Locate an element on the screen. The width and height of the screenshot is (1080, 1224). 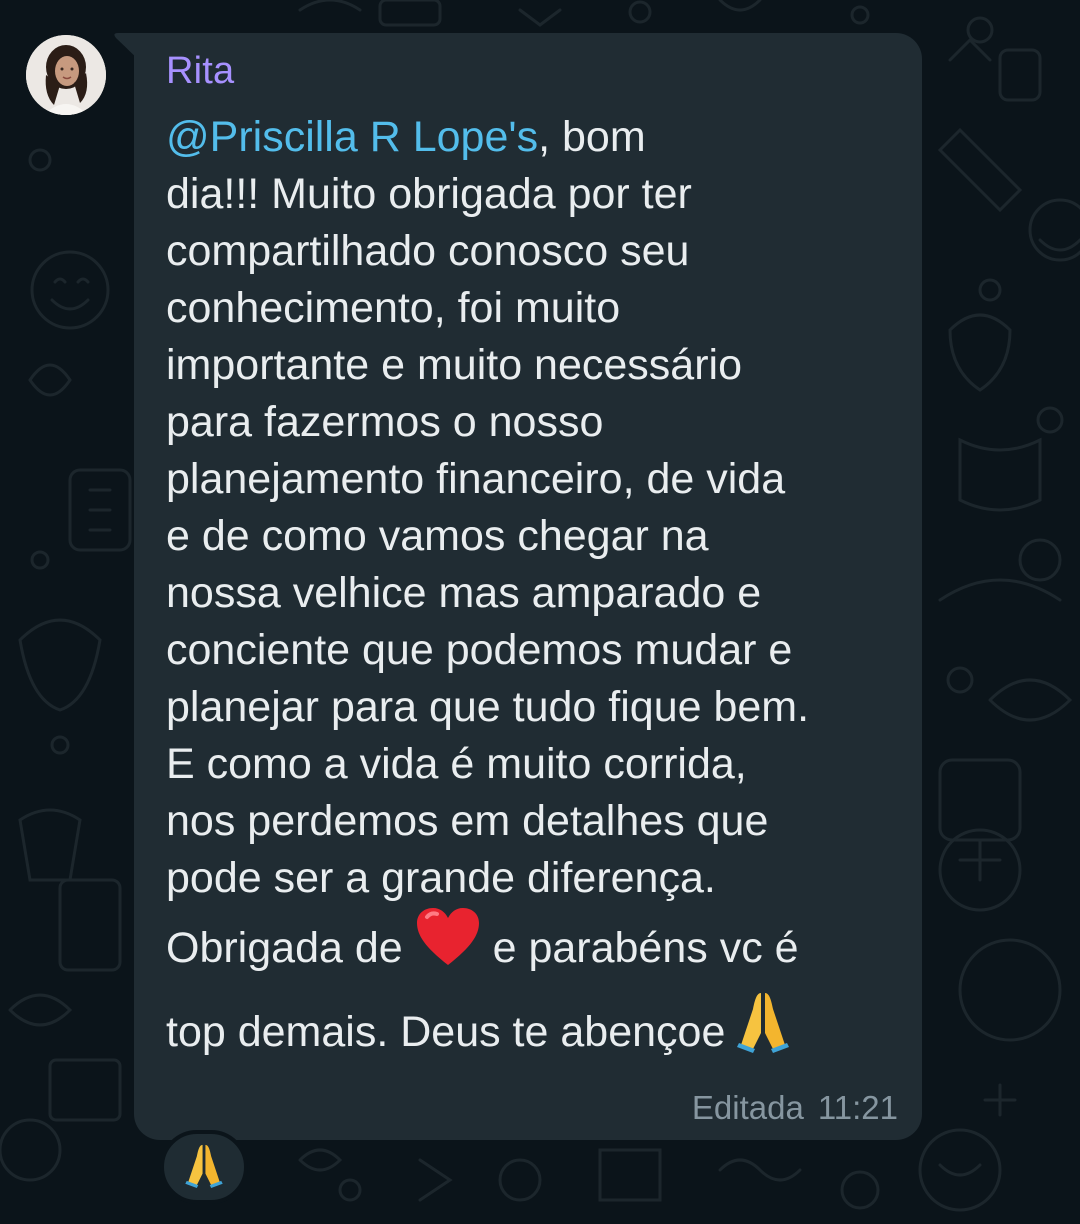
sender-name: Rita is located at coordinates (200, 71).